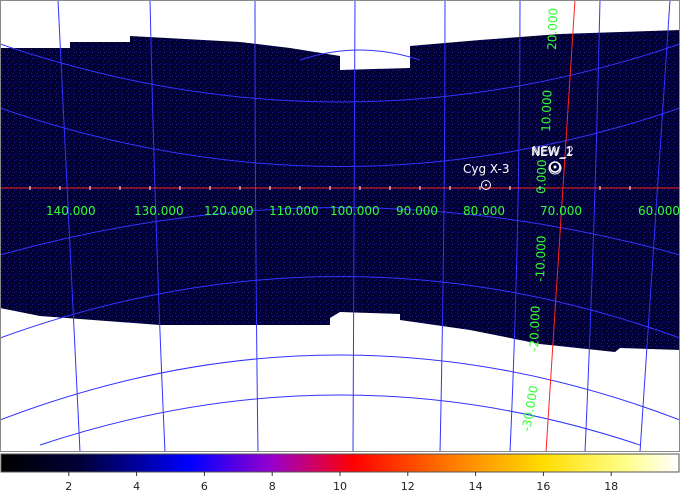  What do you see at coordinates (535, 328) in the screenshot?
I see `lat-label: -20.000` at bounding box center [535, 328].